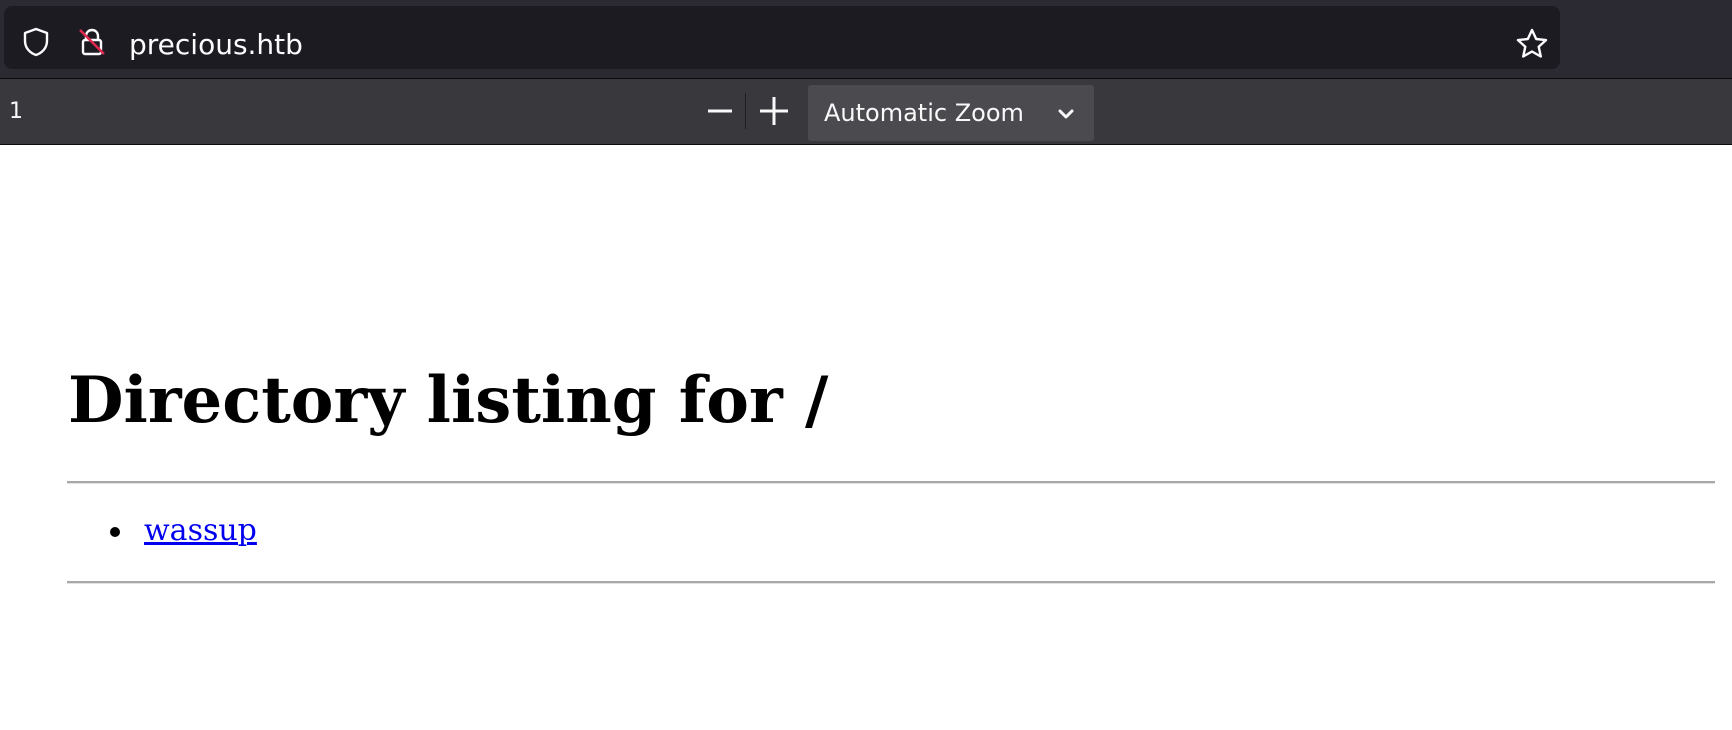  What do you see at coordinates (36, 42) in the screenshot?
I see `shield-icon` at bounding box center [36, 42].